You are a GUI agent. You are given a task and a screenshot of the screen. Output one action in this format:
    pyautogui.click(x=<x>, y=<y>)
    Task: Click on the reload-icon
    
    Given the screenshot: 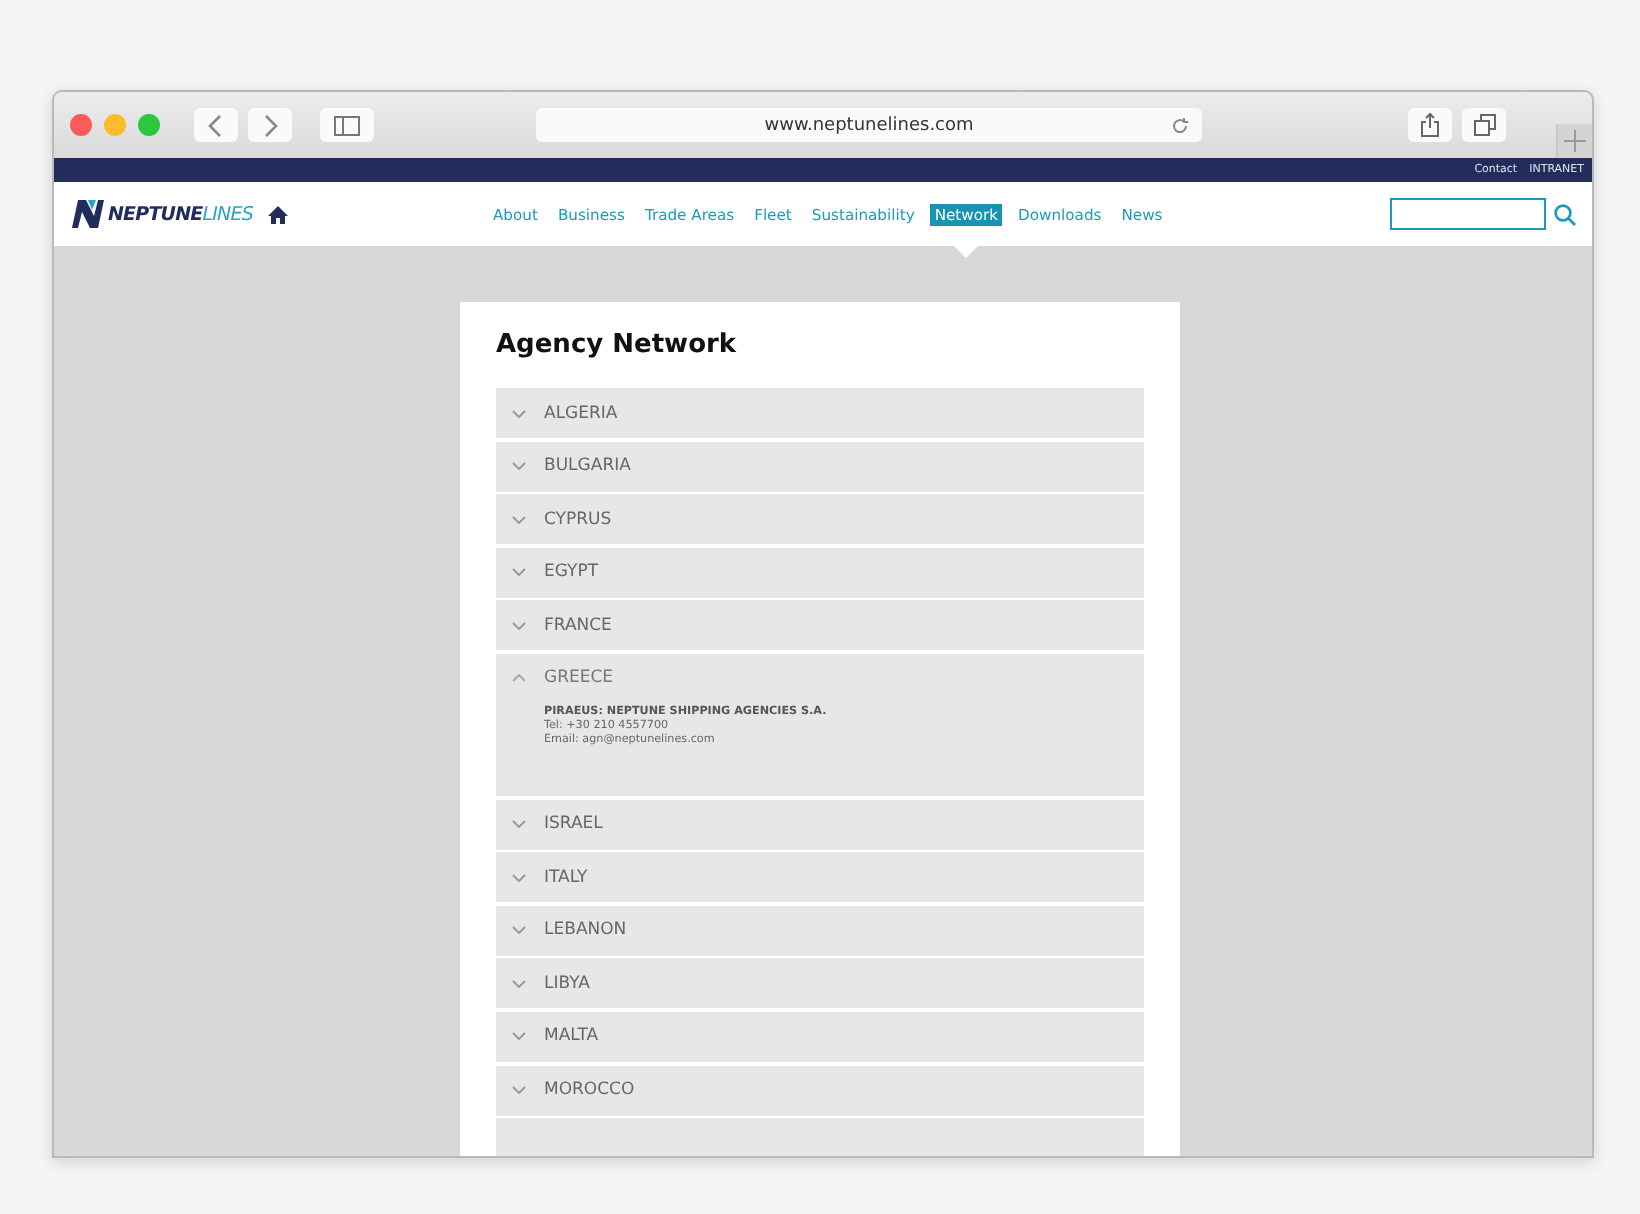 What is the action you would take?
    pyautogui.click(x=1180, y=126)
    